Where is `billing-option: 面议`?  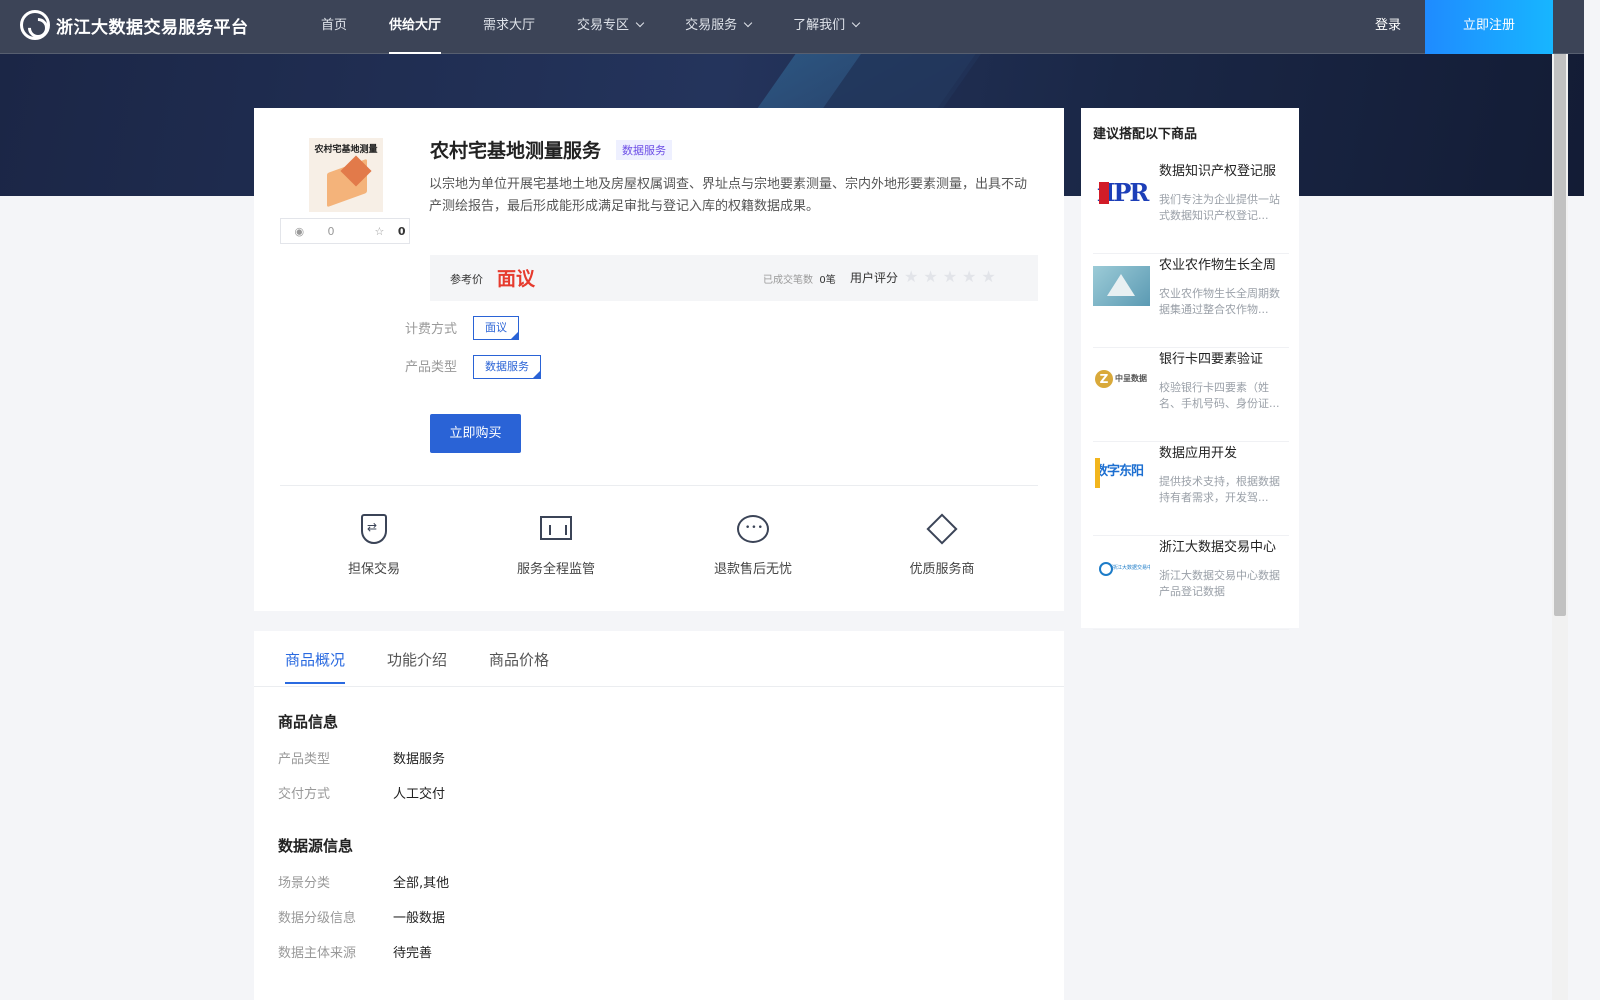 billing-option: 面议 is located at coordinates (496, 328).